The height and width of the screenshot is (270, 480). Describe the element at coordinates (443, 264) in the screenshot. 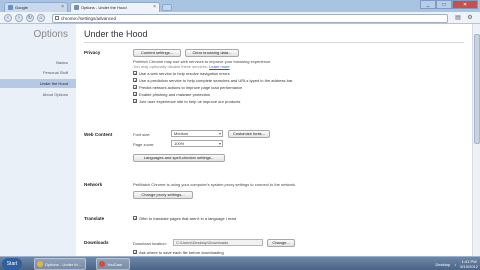

I see `tray-label: Desktop` at that location.